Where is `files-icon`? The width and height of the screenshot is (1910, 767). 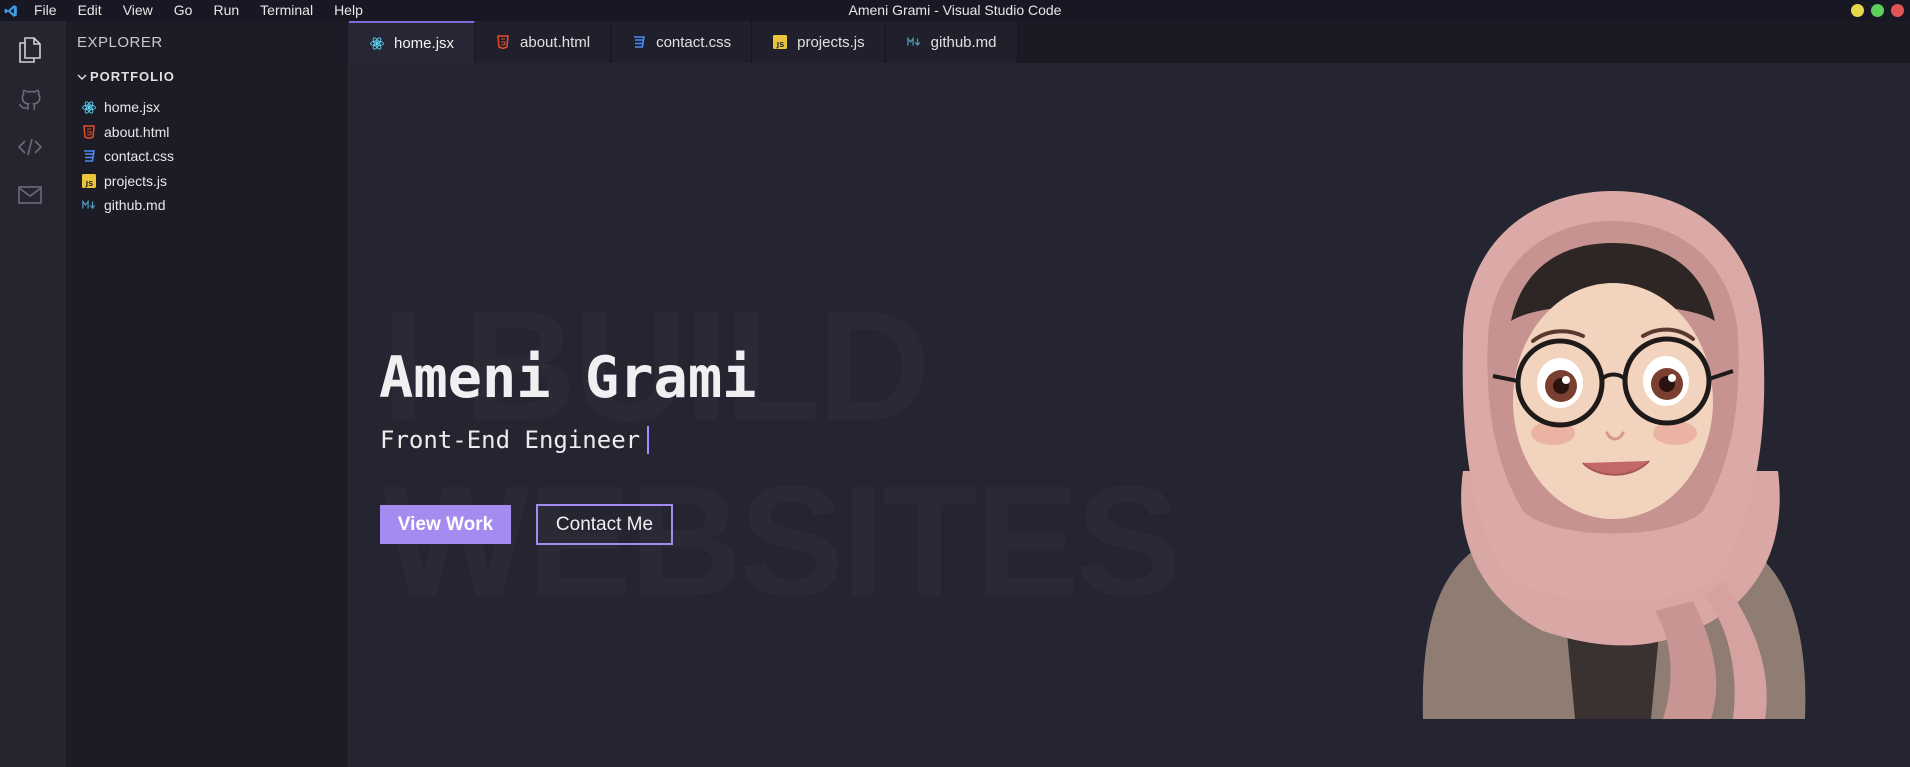 files-icon is located at coordinates (30, 50).